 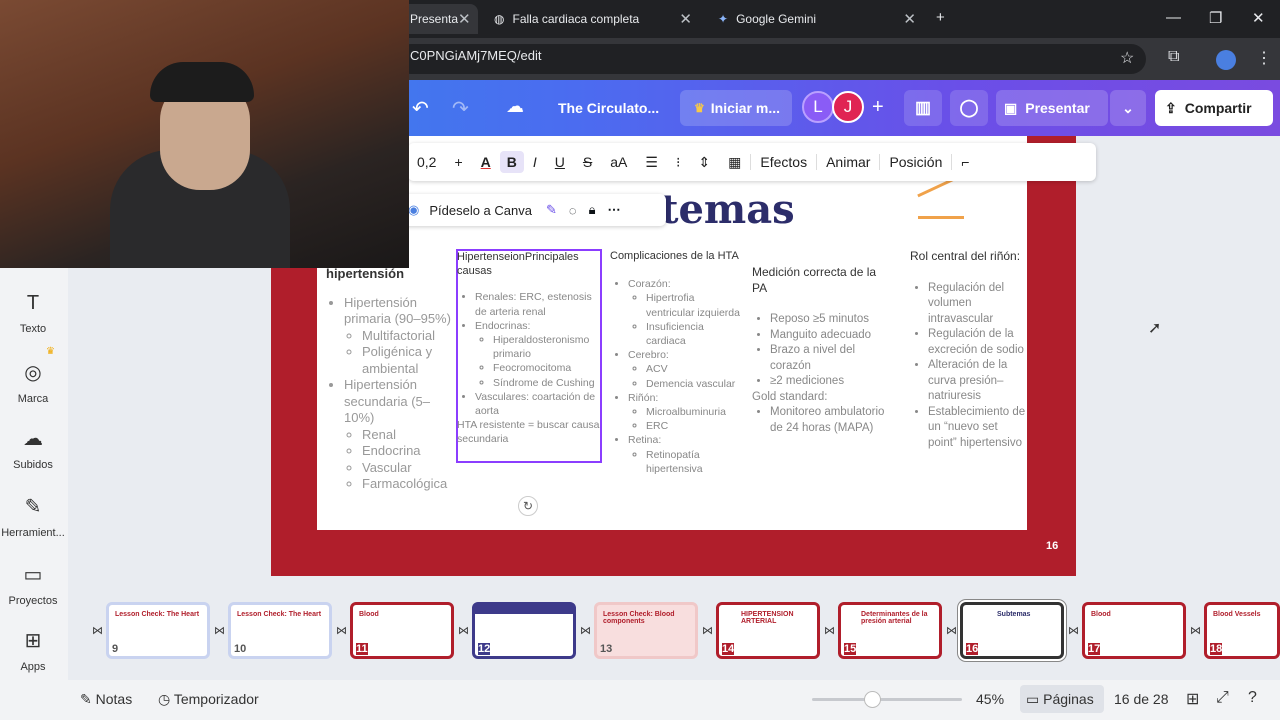 I want to click on lock-icon: 🔒︎, so click(x=592, y=210).